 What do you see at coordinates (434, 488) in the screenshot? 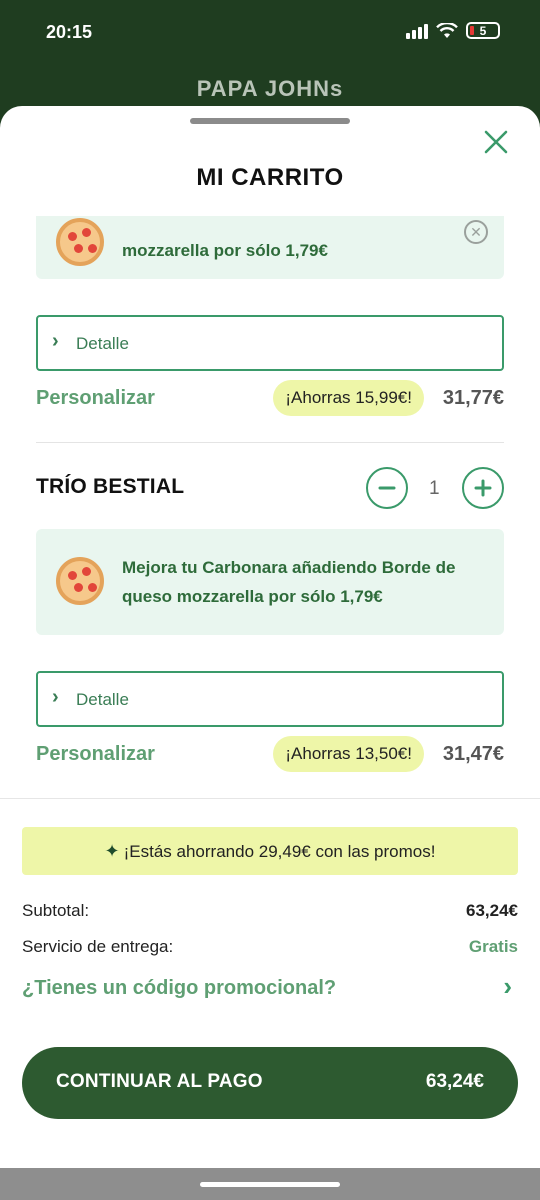
I see `quantity-value: 1` at bounding box center [434, 488].